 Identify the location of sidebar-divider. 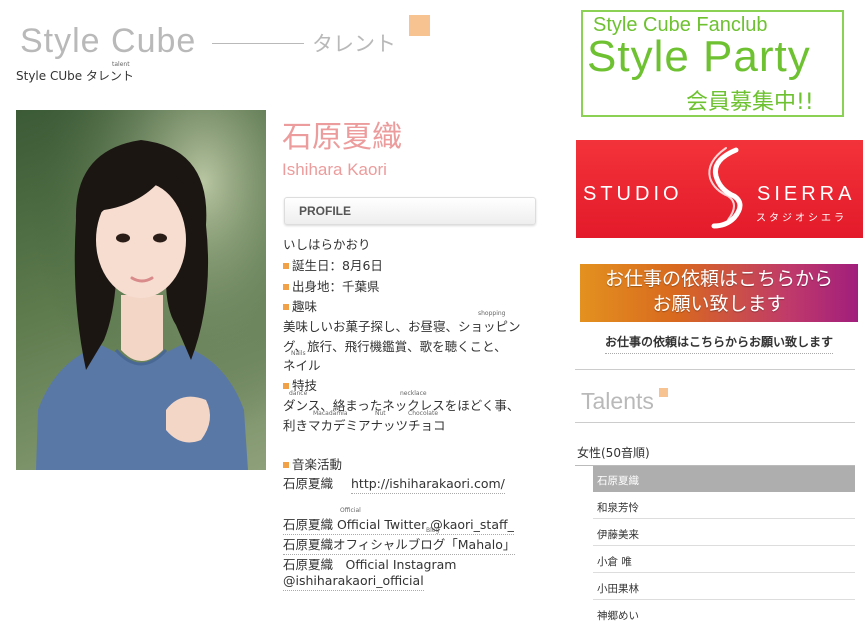
(715, 369).